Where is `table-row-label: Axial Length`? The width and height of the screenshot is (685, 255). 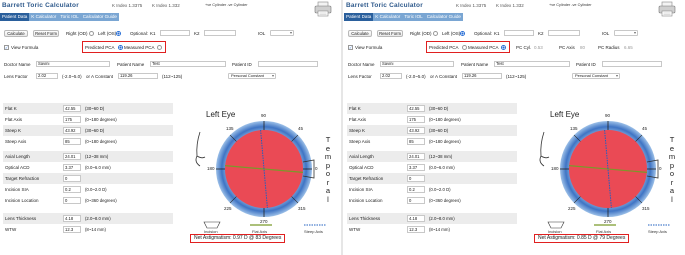
table-row-label: Axial Length is located at coordinates (17, 156).